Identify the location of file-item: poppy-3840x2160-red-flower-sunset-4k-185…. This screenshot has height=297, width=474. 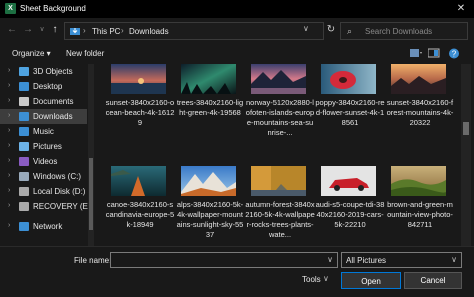
(350, 106).